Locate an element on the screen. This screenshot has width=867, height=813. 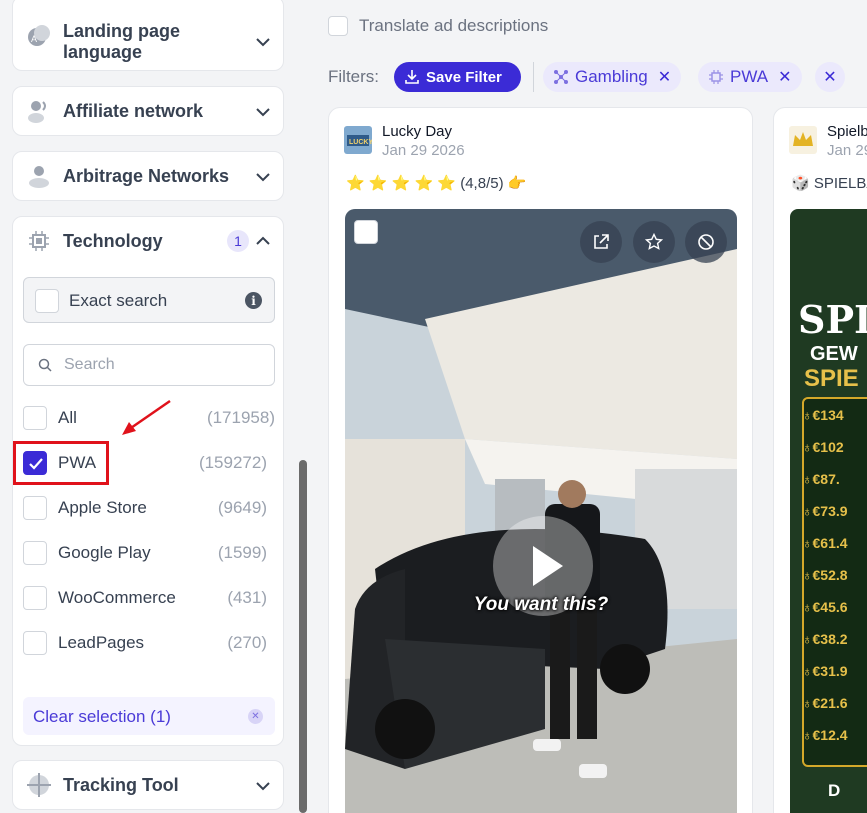
save-filter-button: Save Filter is located at coordinates (457, 77).